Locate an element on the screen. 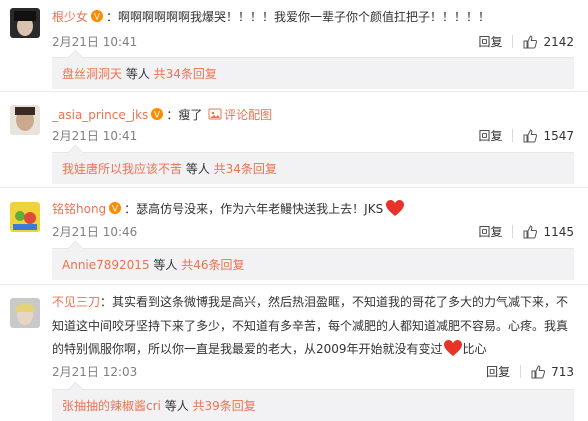 This screenshot has height=421, width=588. like-count: 1547 is located at coordinates (558, 135).